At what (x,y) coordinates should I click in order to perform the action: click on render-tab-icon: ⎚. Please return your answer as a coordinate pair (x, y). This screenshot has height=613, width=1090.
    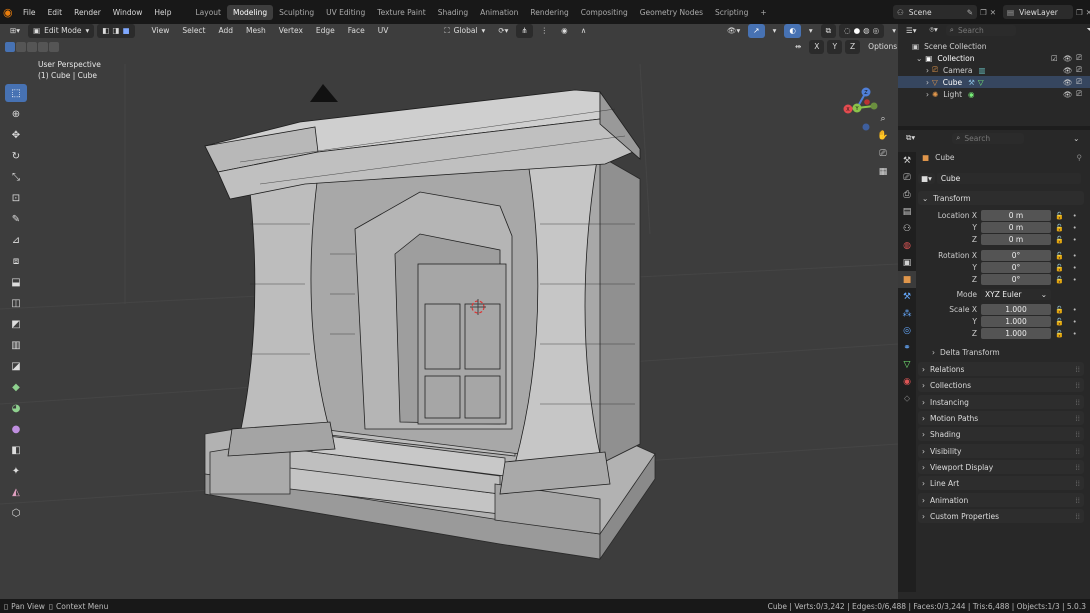
    Looking at the image, I should click on (907, 177).